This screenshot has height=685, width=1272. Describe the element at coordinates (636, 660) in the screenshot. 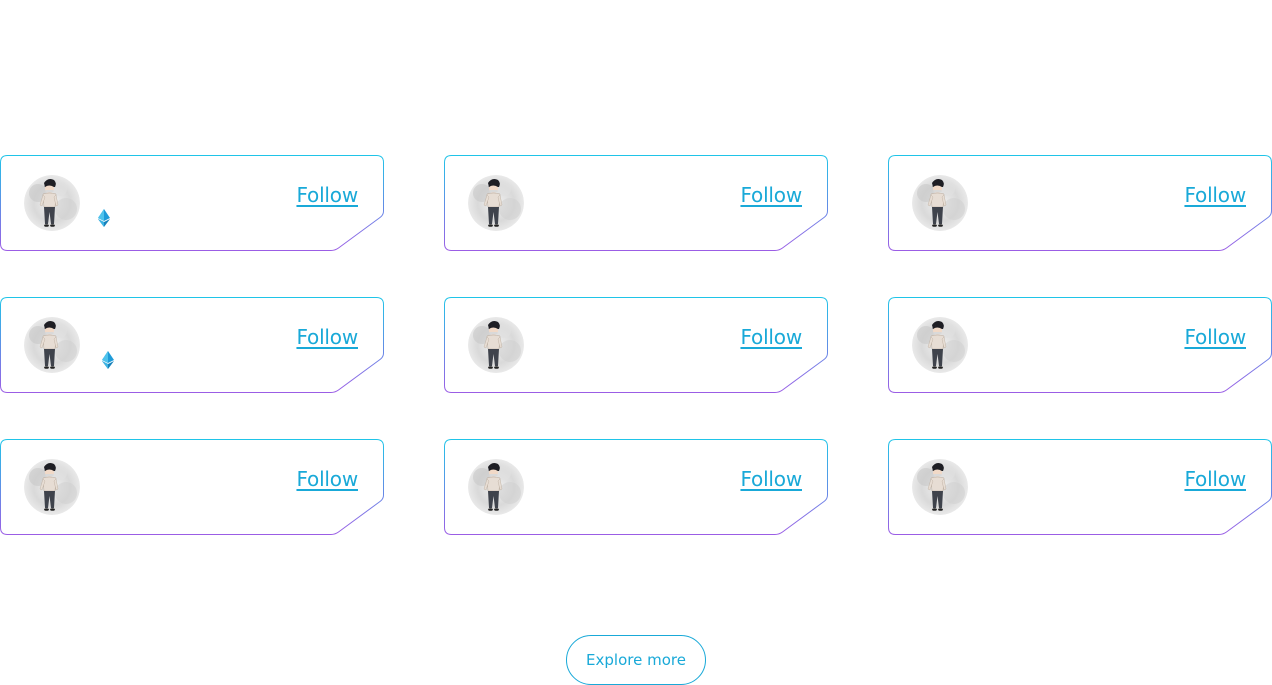

I see `explore-more-button: Explore more` at that location.